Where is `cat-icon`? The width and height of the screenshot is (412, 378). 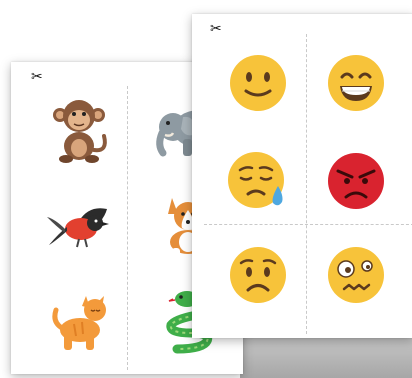 cat-icon is located at coordinates (79, 323).